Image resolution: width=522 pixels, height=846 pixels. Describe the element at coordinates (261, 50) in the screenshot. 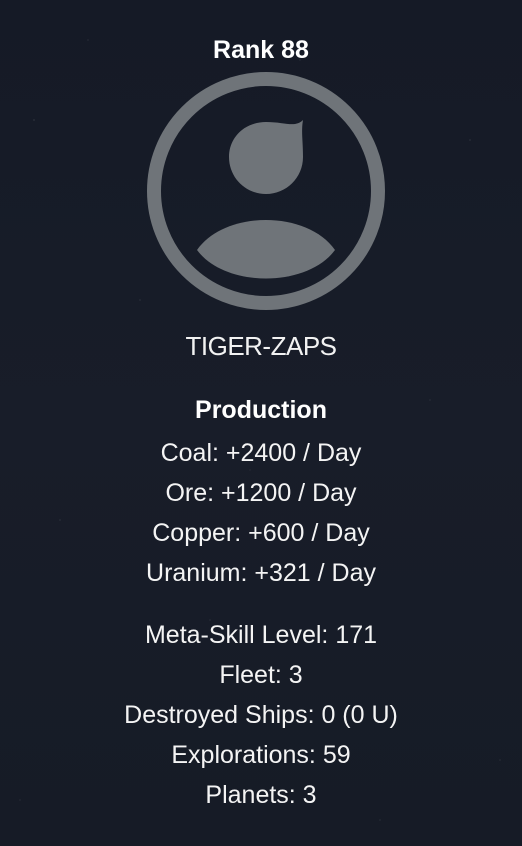

I see `rank-label: Rank 88` at that location.